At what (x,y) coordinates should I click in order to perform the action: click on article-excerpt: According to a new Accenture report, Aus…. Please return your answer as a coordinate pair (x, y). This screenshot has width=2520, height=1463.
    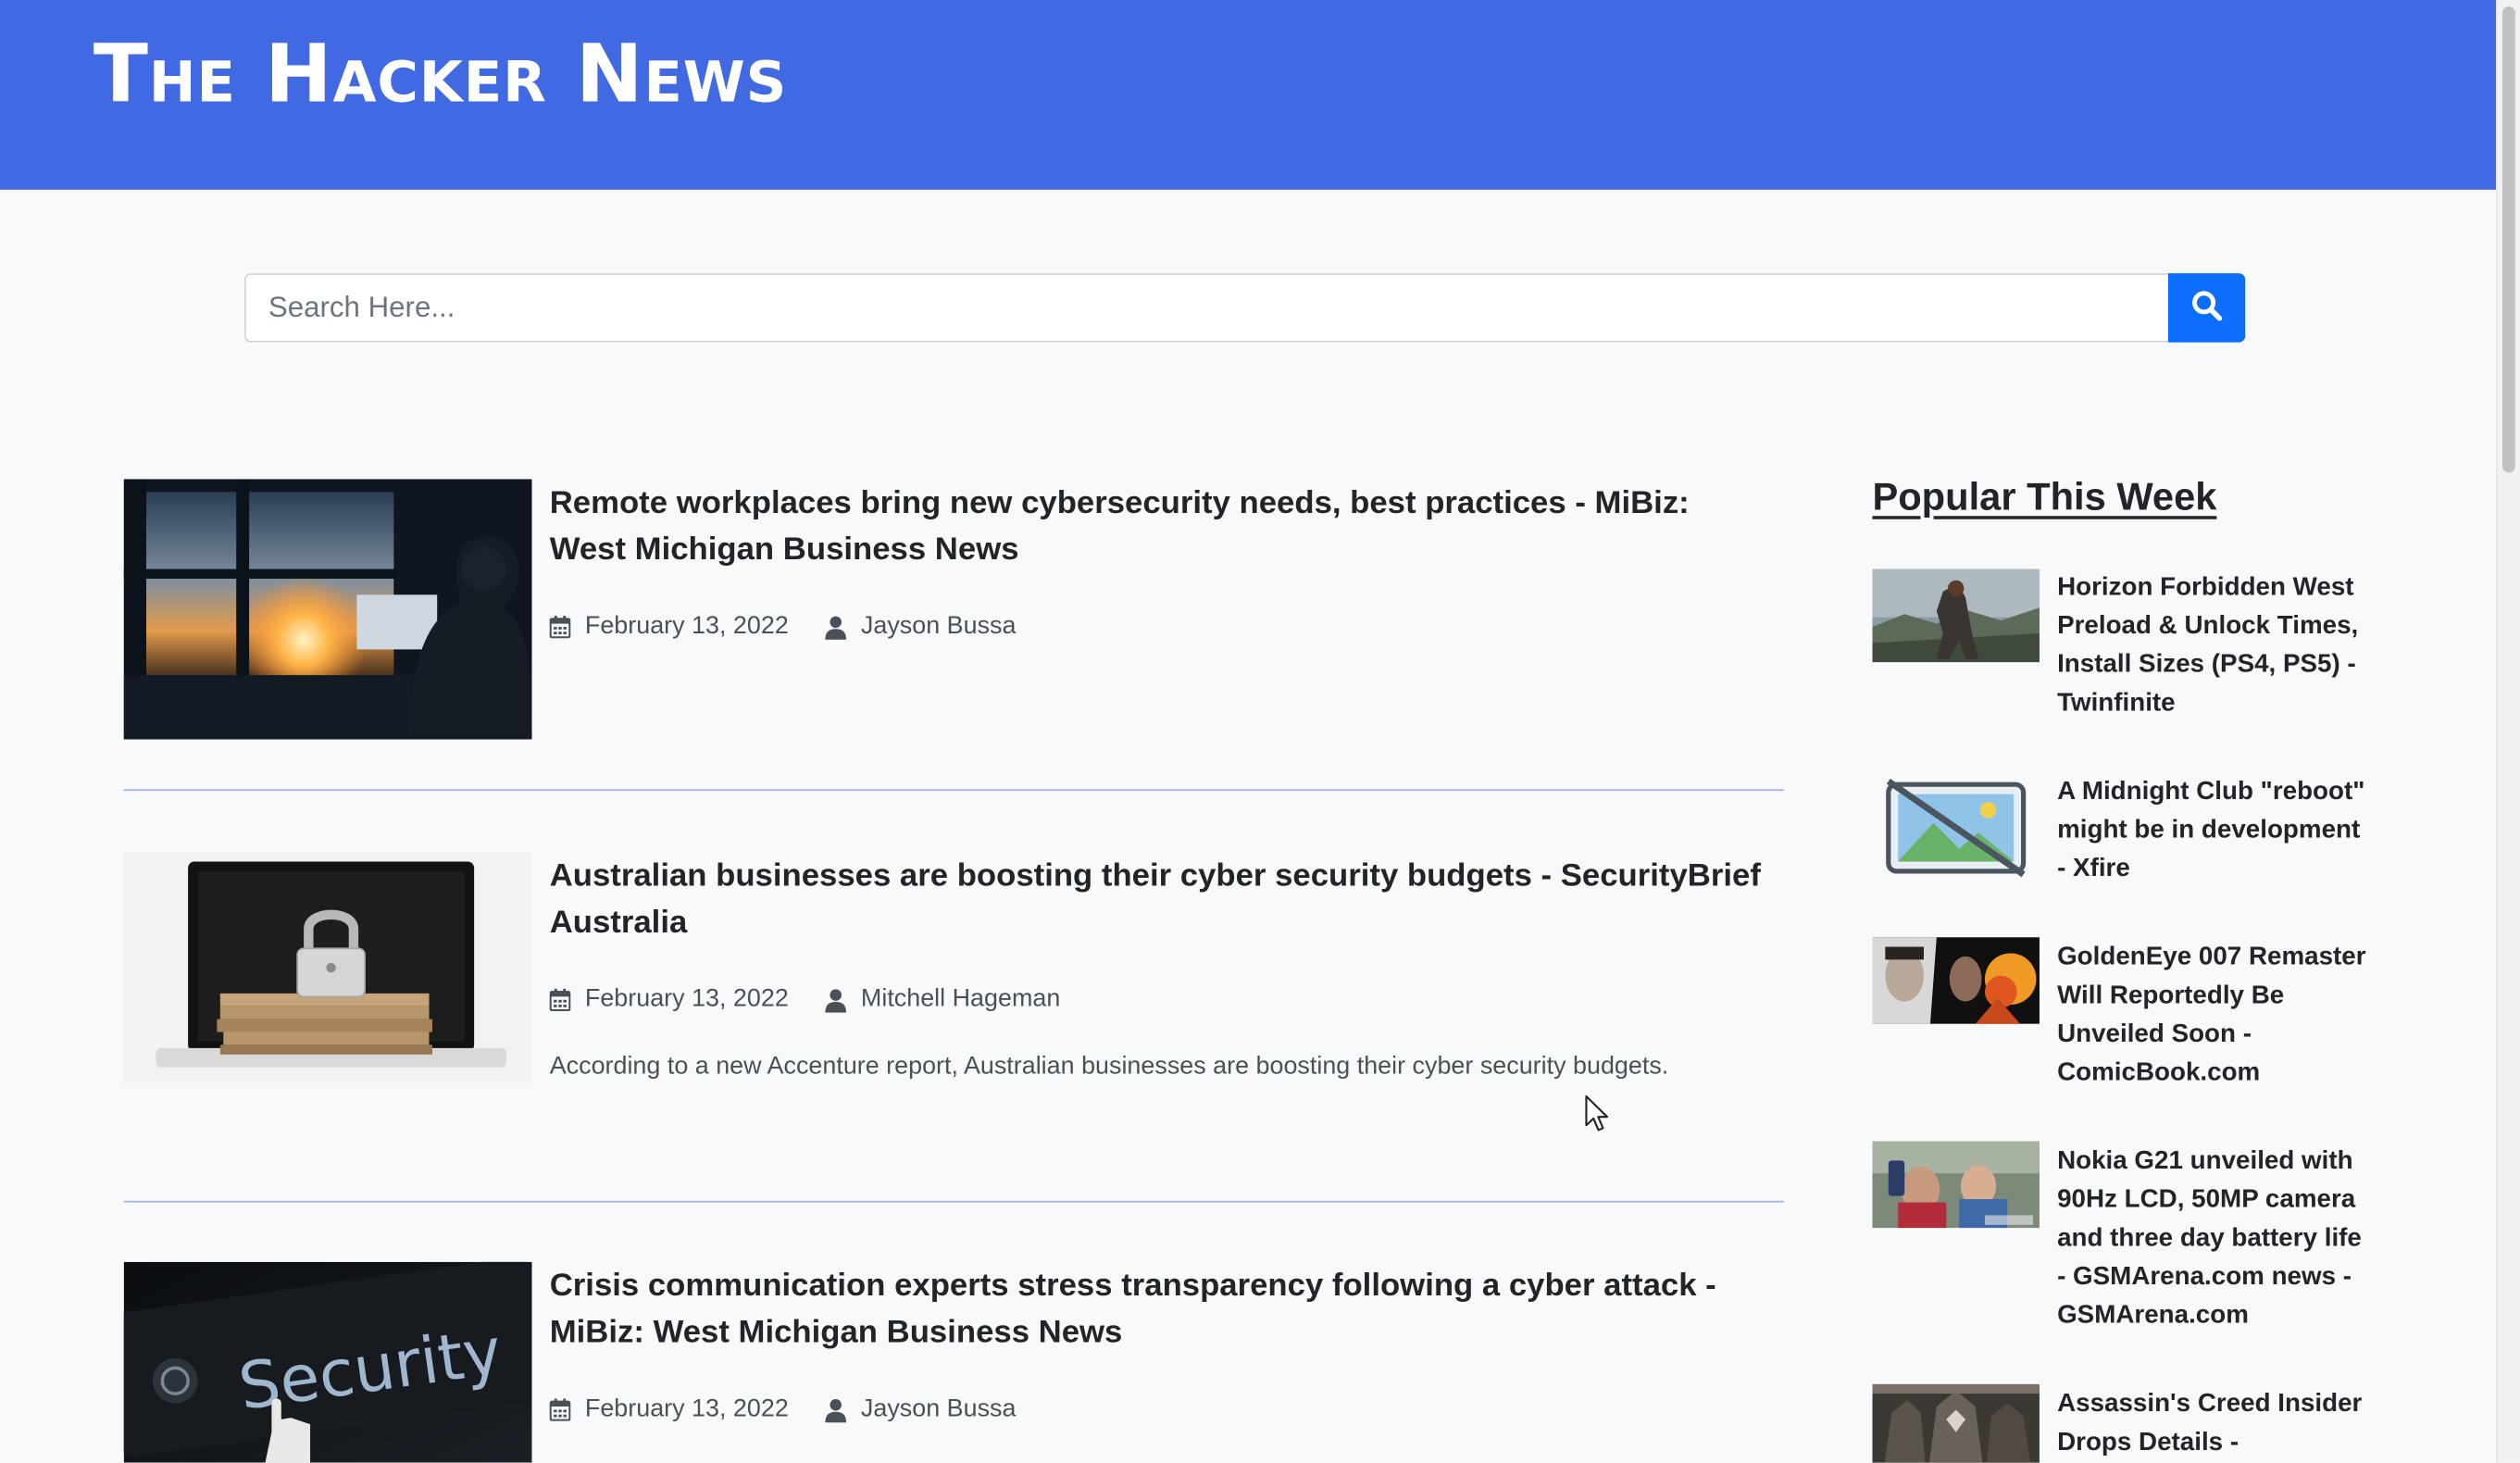
    Looking at the image, I should click on (1109, 1067).